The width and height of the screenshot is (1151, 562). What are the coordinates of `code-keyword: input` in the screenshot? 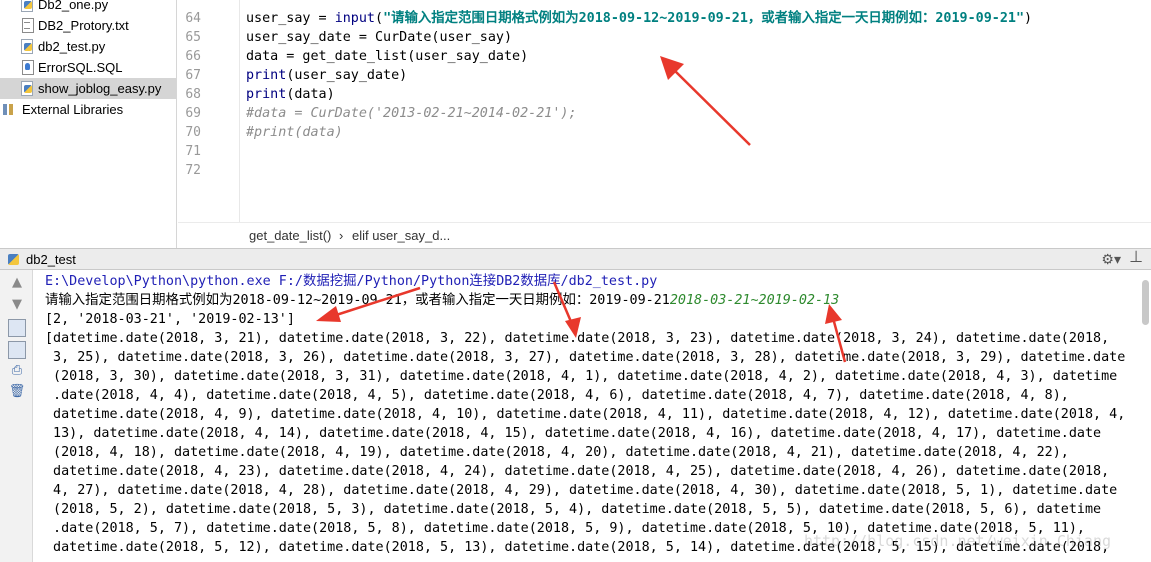 It's located at (354, 18).